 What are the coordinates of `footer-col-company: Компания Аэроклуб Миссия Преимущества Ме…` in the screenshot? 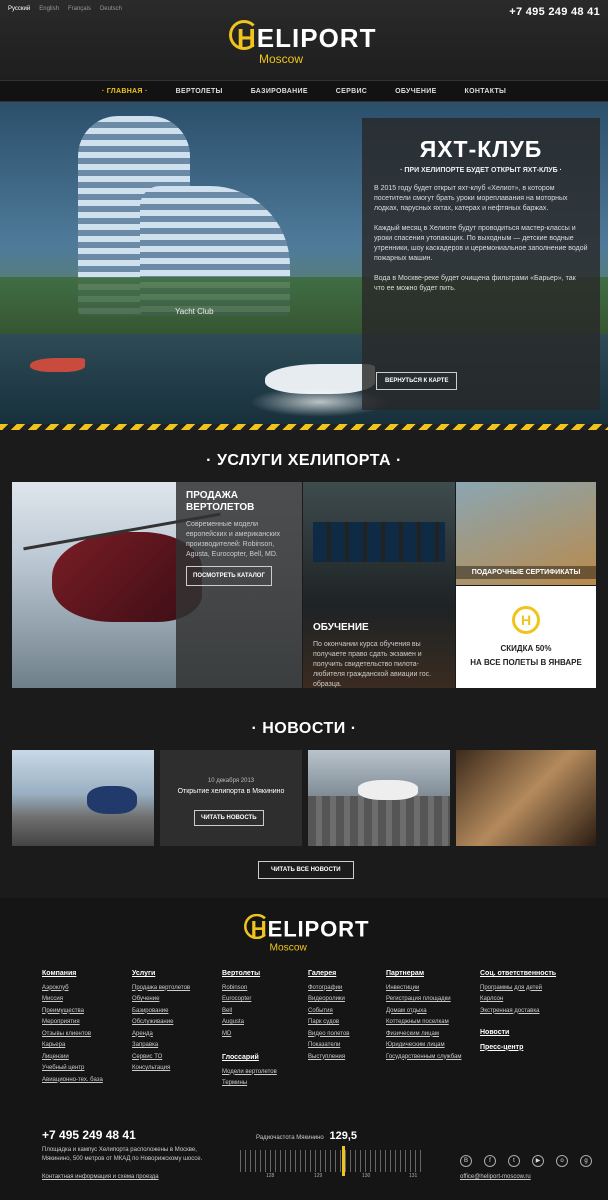 It's located at (72, 1027).